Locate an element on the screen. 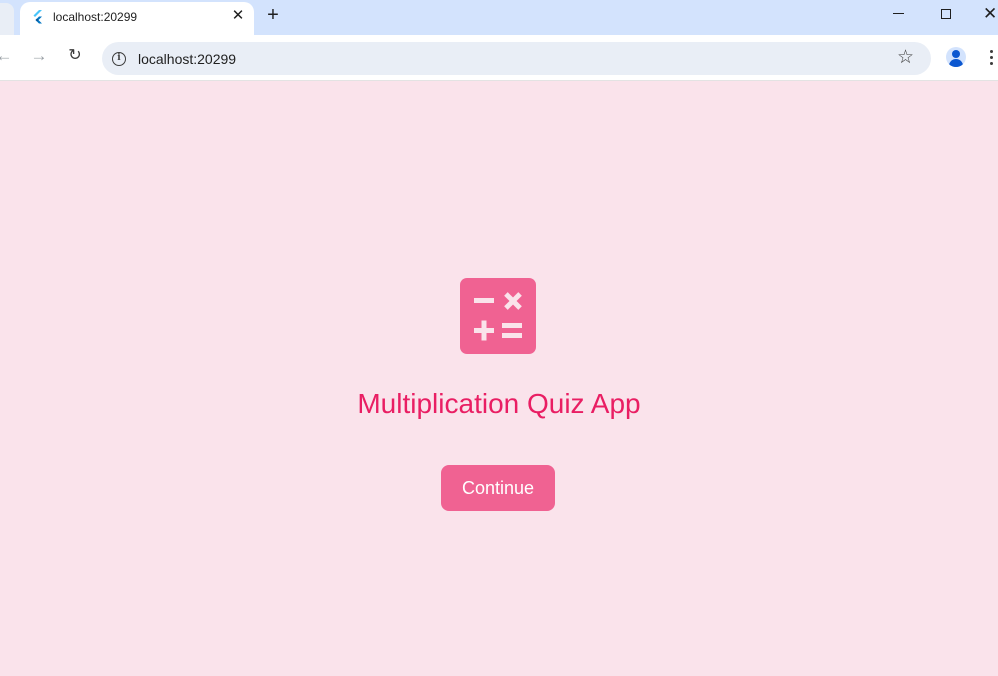 The width and height of the screenshot is (998, 676). new-tab-button: + is located at coordinates (273, 15).